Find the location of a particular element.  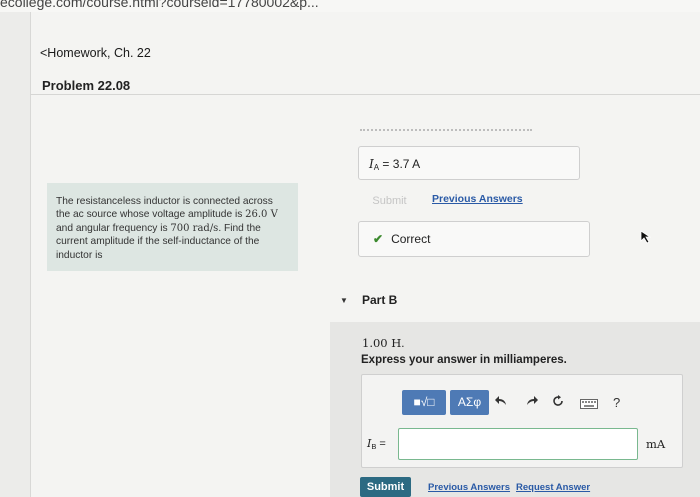

inductance-value: 1.00 H is located at coordinates (382, 343).